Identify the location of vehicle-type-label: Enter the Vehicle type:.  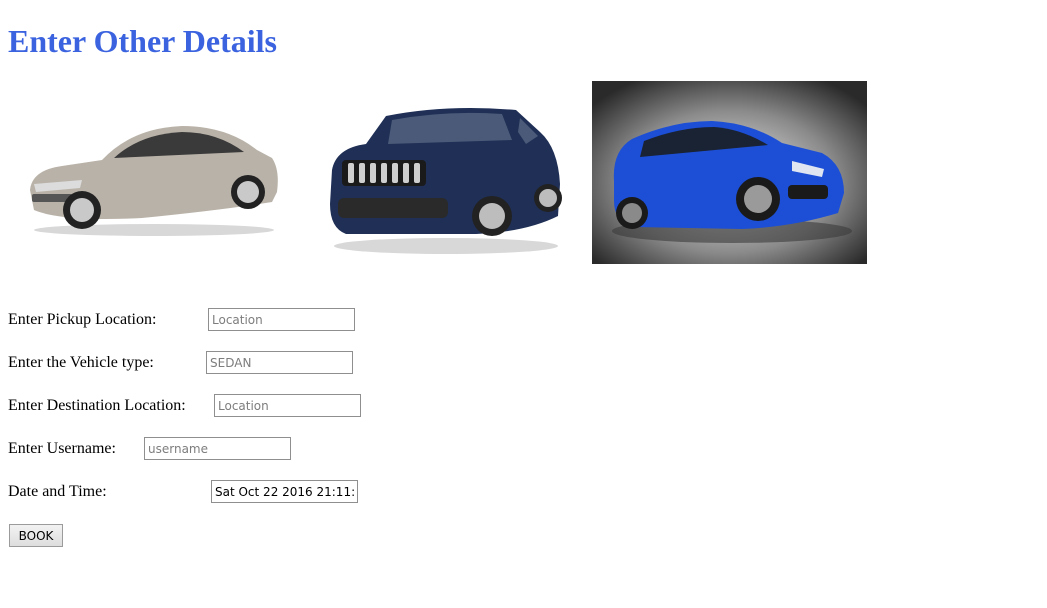
(81, 362).